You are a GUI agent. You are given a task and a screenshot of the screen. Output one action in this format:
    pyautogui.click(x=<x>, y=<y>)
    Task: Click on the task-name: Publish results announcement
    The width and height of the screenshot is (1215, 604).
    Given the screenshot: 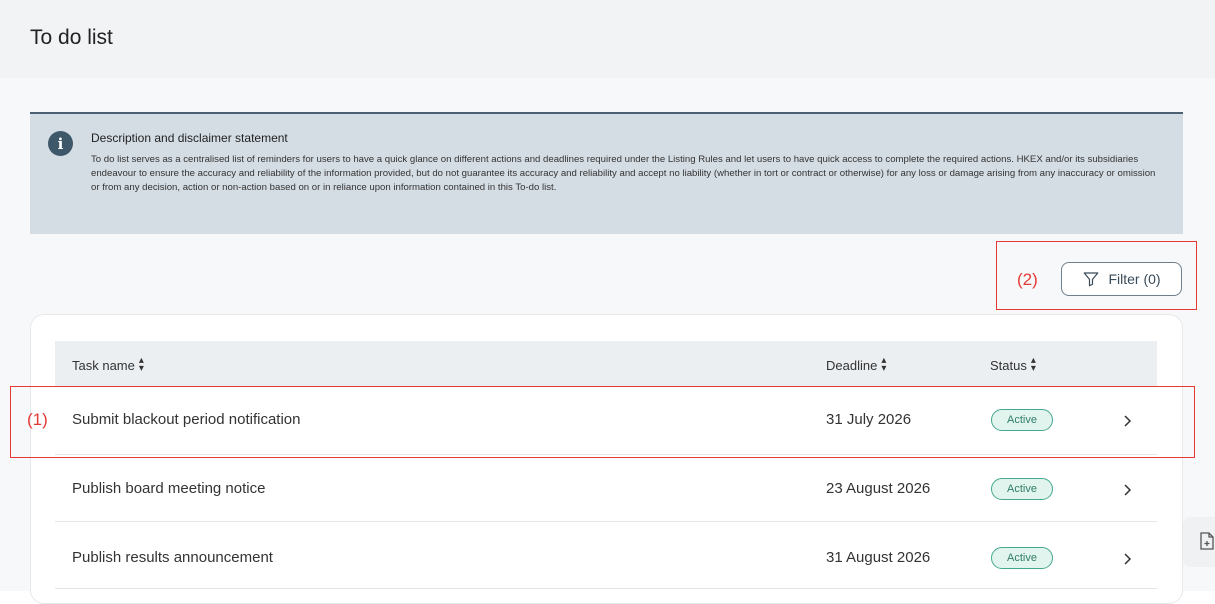 What is the action you would take?
    pyautogui.click(x=172, y=557)
    